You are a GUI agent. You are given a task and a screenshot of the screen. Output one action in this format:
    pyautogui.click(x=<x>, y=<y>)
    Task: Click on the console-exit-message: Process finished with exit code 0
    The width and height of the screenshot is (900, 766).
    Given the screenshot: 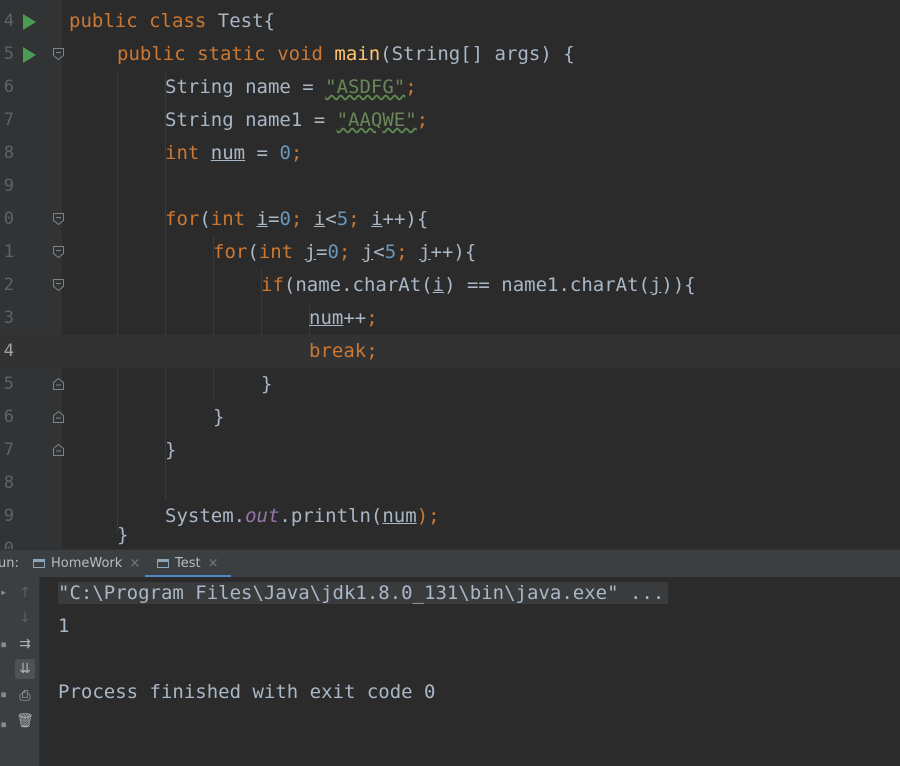 What is the action you would take?
    pyautogui.click(x=247, y=692)
    